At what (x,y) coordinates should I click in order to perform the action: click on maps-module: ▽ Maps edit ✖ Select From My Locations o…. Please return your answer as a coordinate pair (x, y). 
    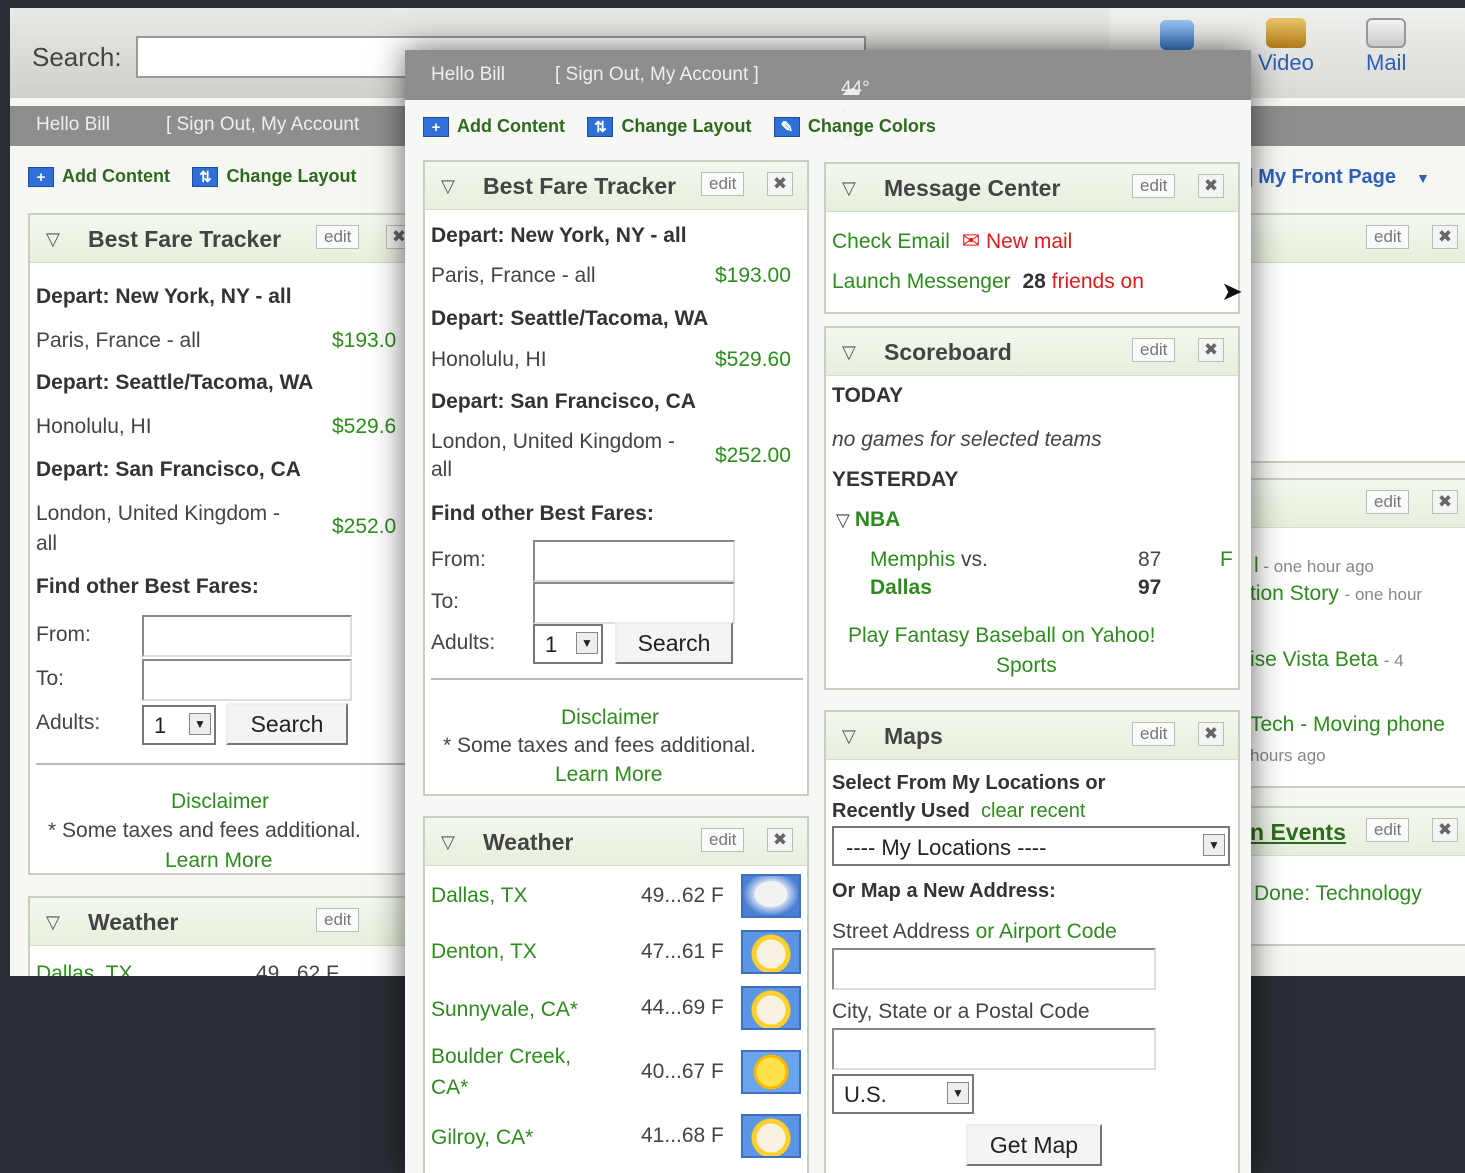
    Looking at the image, I should click on (1032, 941).